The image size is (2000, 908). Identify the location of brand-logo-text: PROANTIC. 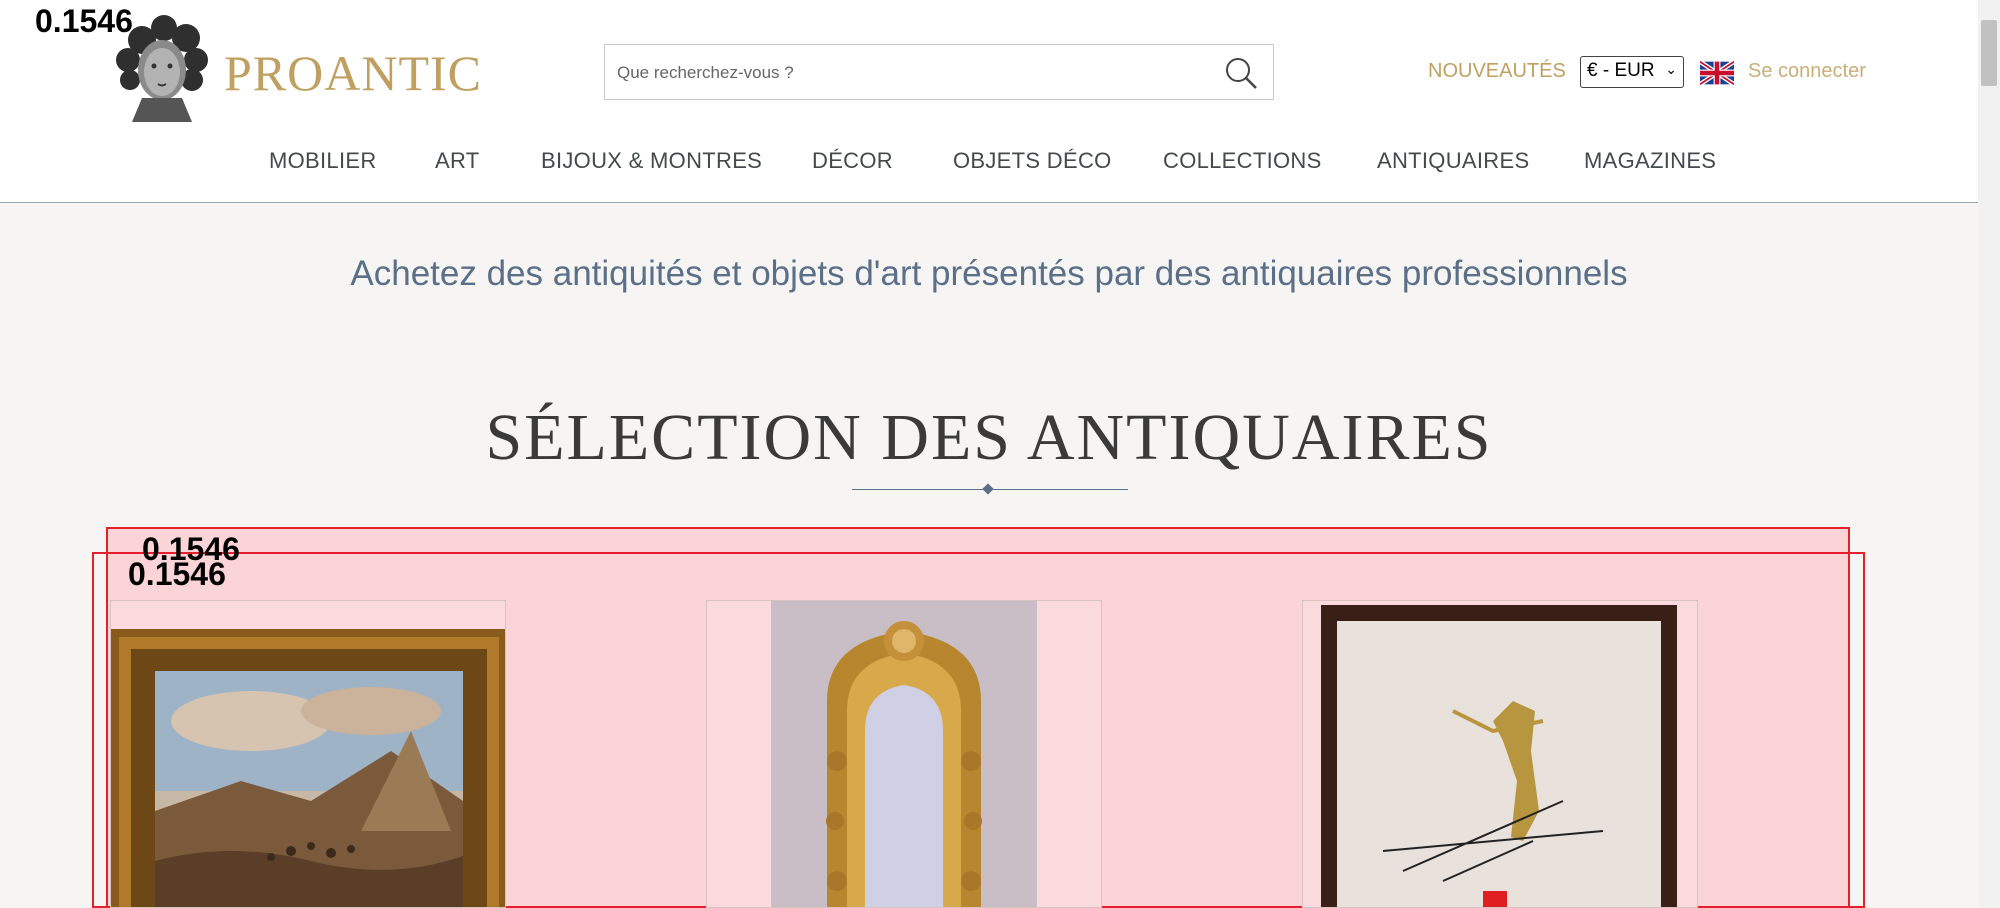
(353, 73).